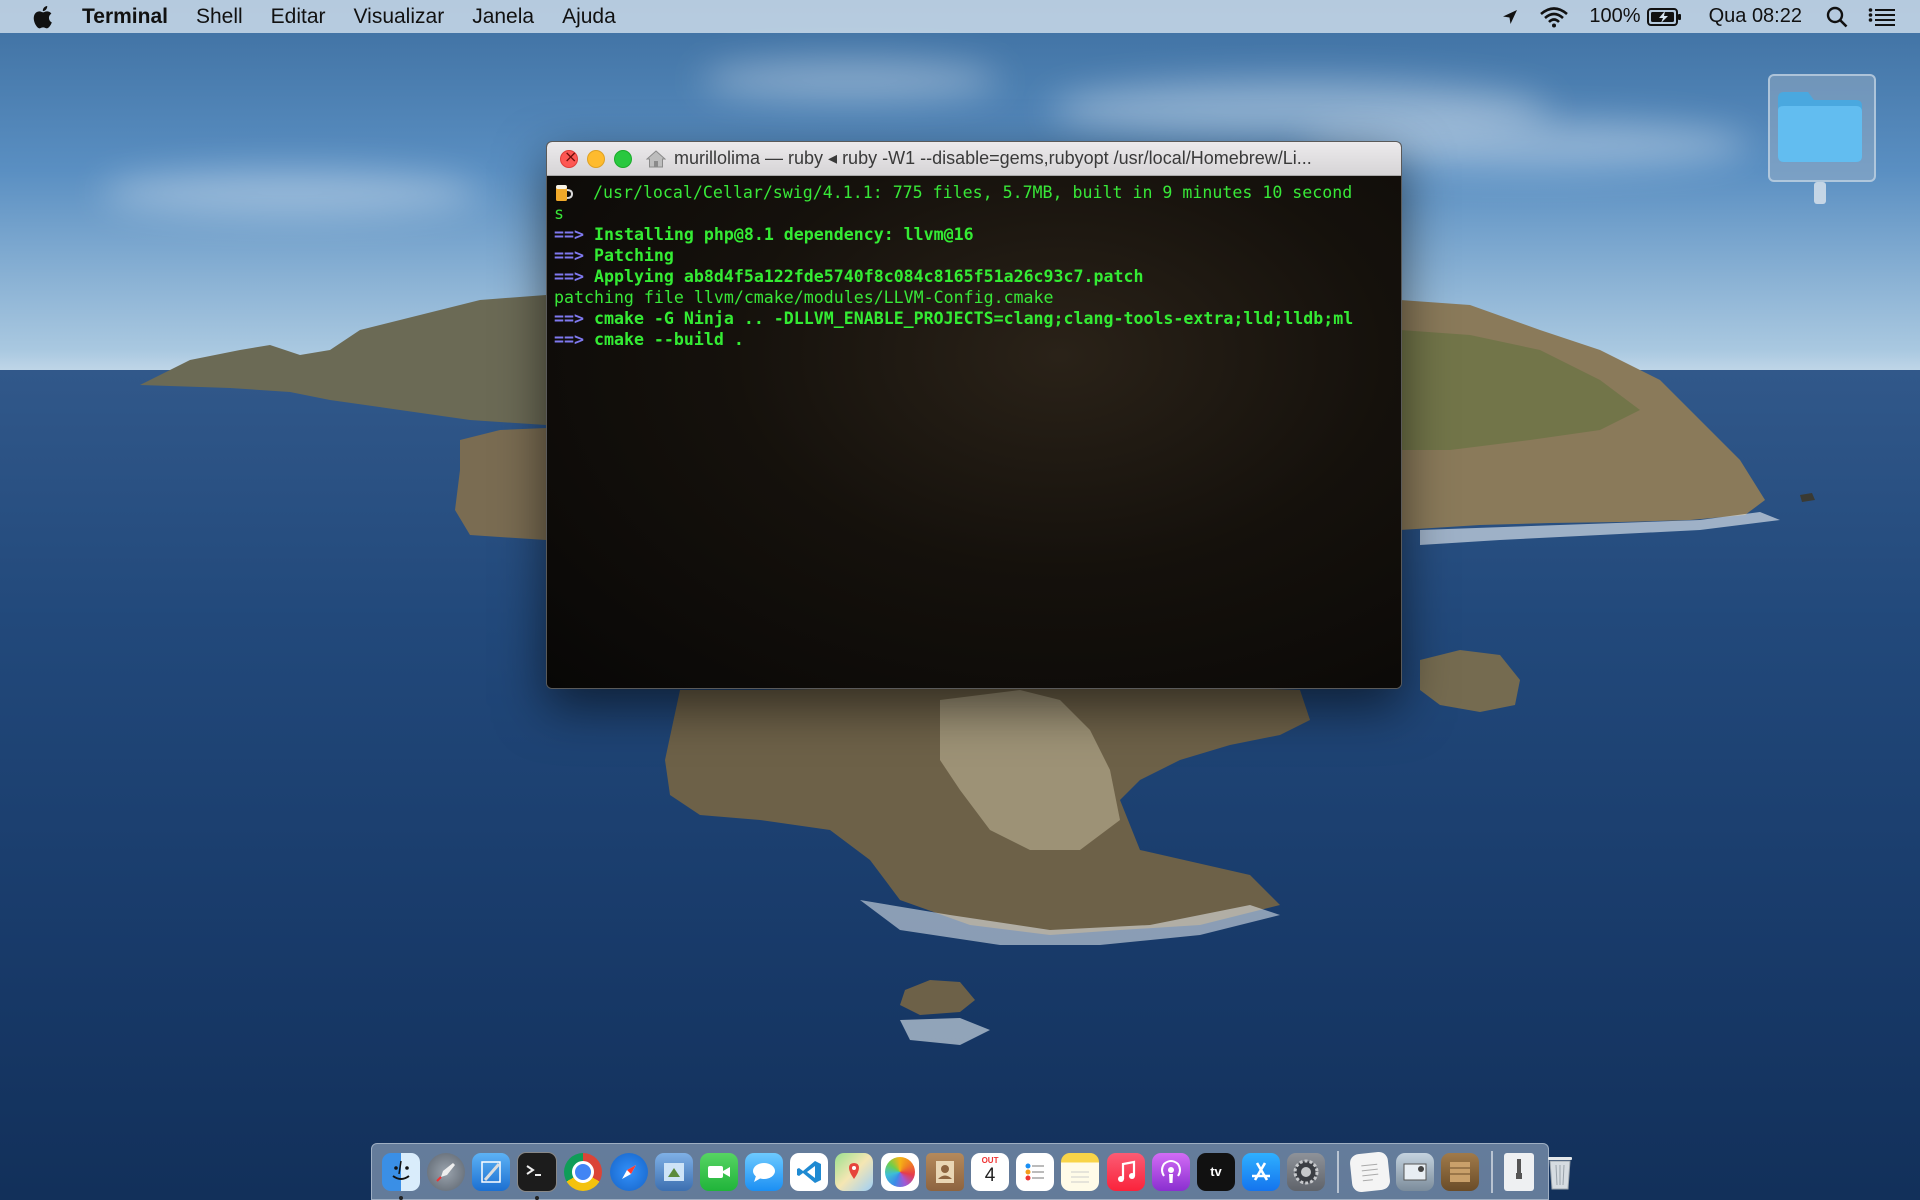 Image resolution: width=1920 pixels, height=1200 pixels. I want to click on launchpad-icon, so click(445, 1171).